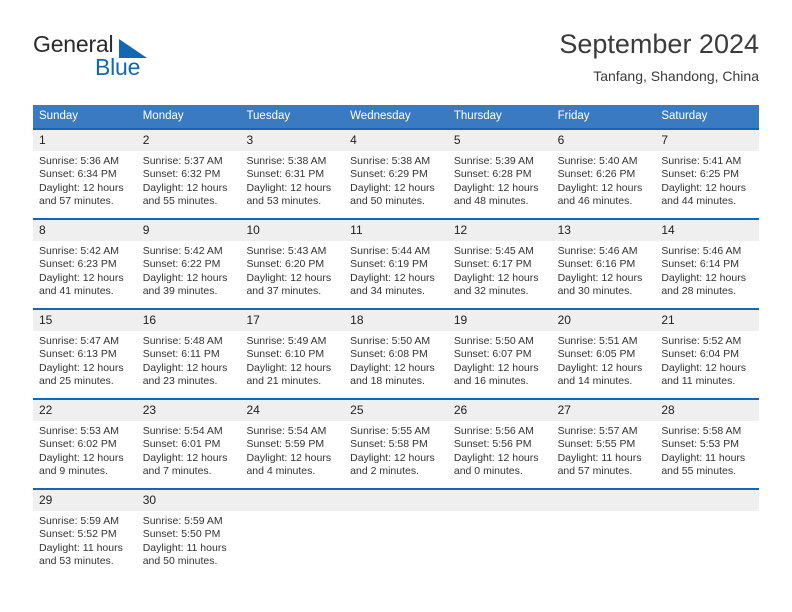 This screenshot has height=612, width=792. What do you see at coordinates (85, 230) in the screenshot?
I see `day-number: 8` at bounding box center [85, 230].